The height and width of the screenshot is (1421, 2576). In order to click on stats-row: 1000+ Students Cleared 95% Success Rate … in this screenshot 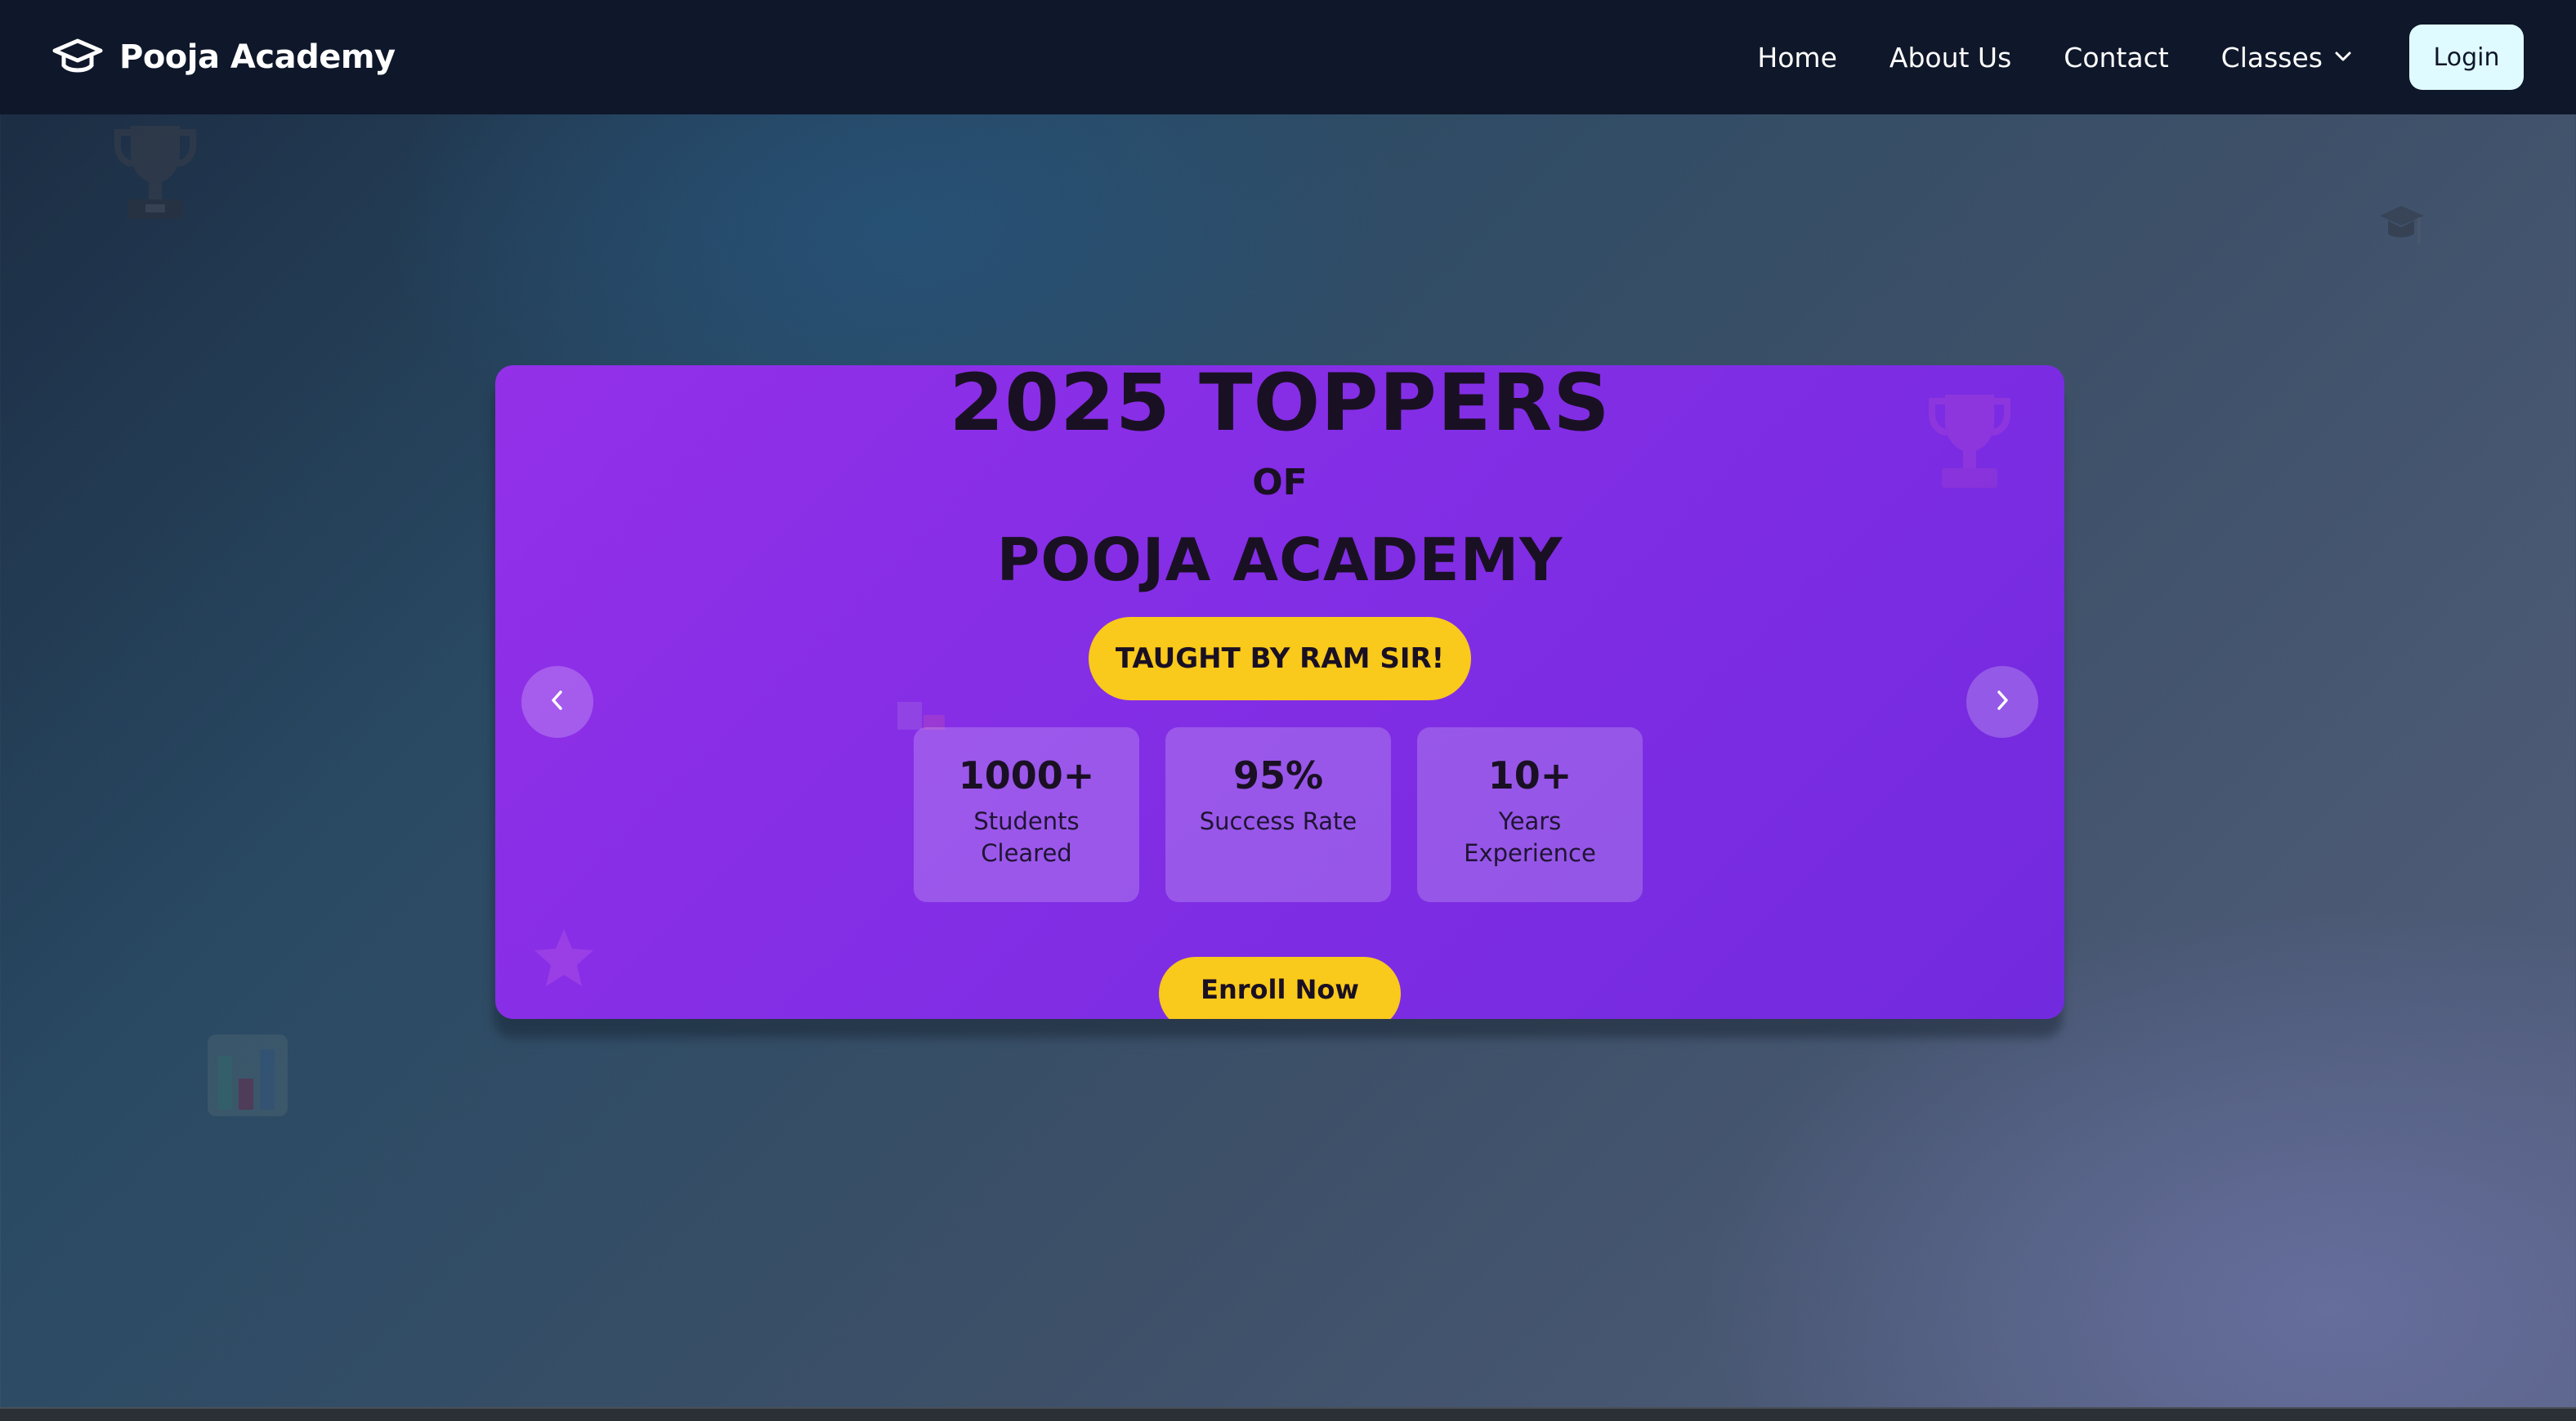, I will do `click(1278, 814)`.